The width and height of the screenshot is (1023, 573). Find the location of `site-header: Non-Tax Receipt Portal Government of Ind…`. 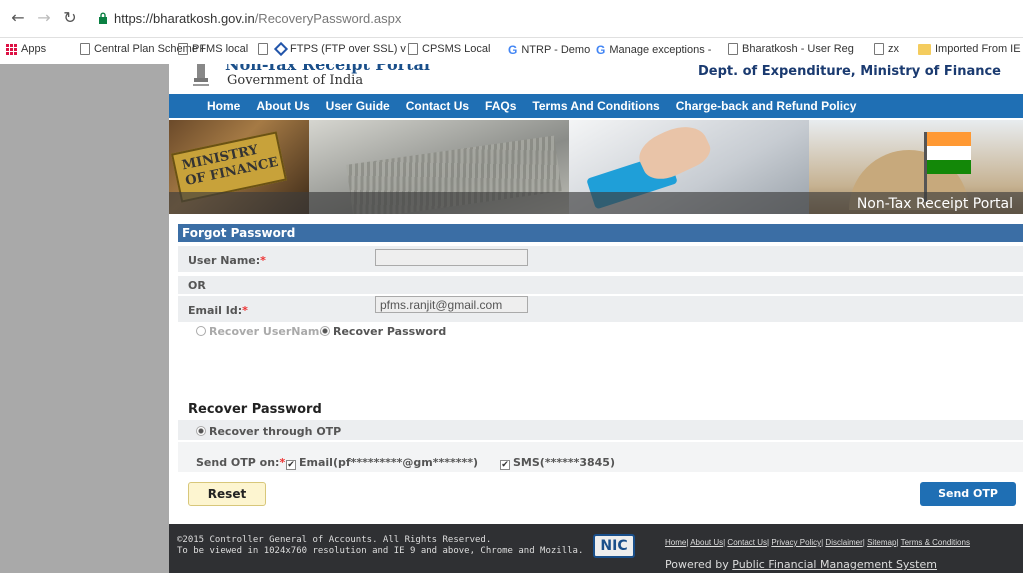

site-header: Non-Tax Receipt Portal Government of Ind… is located at coordinates (596, 79).